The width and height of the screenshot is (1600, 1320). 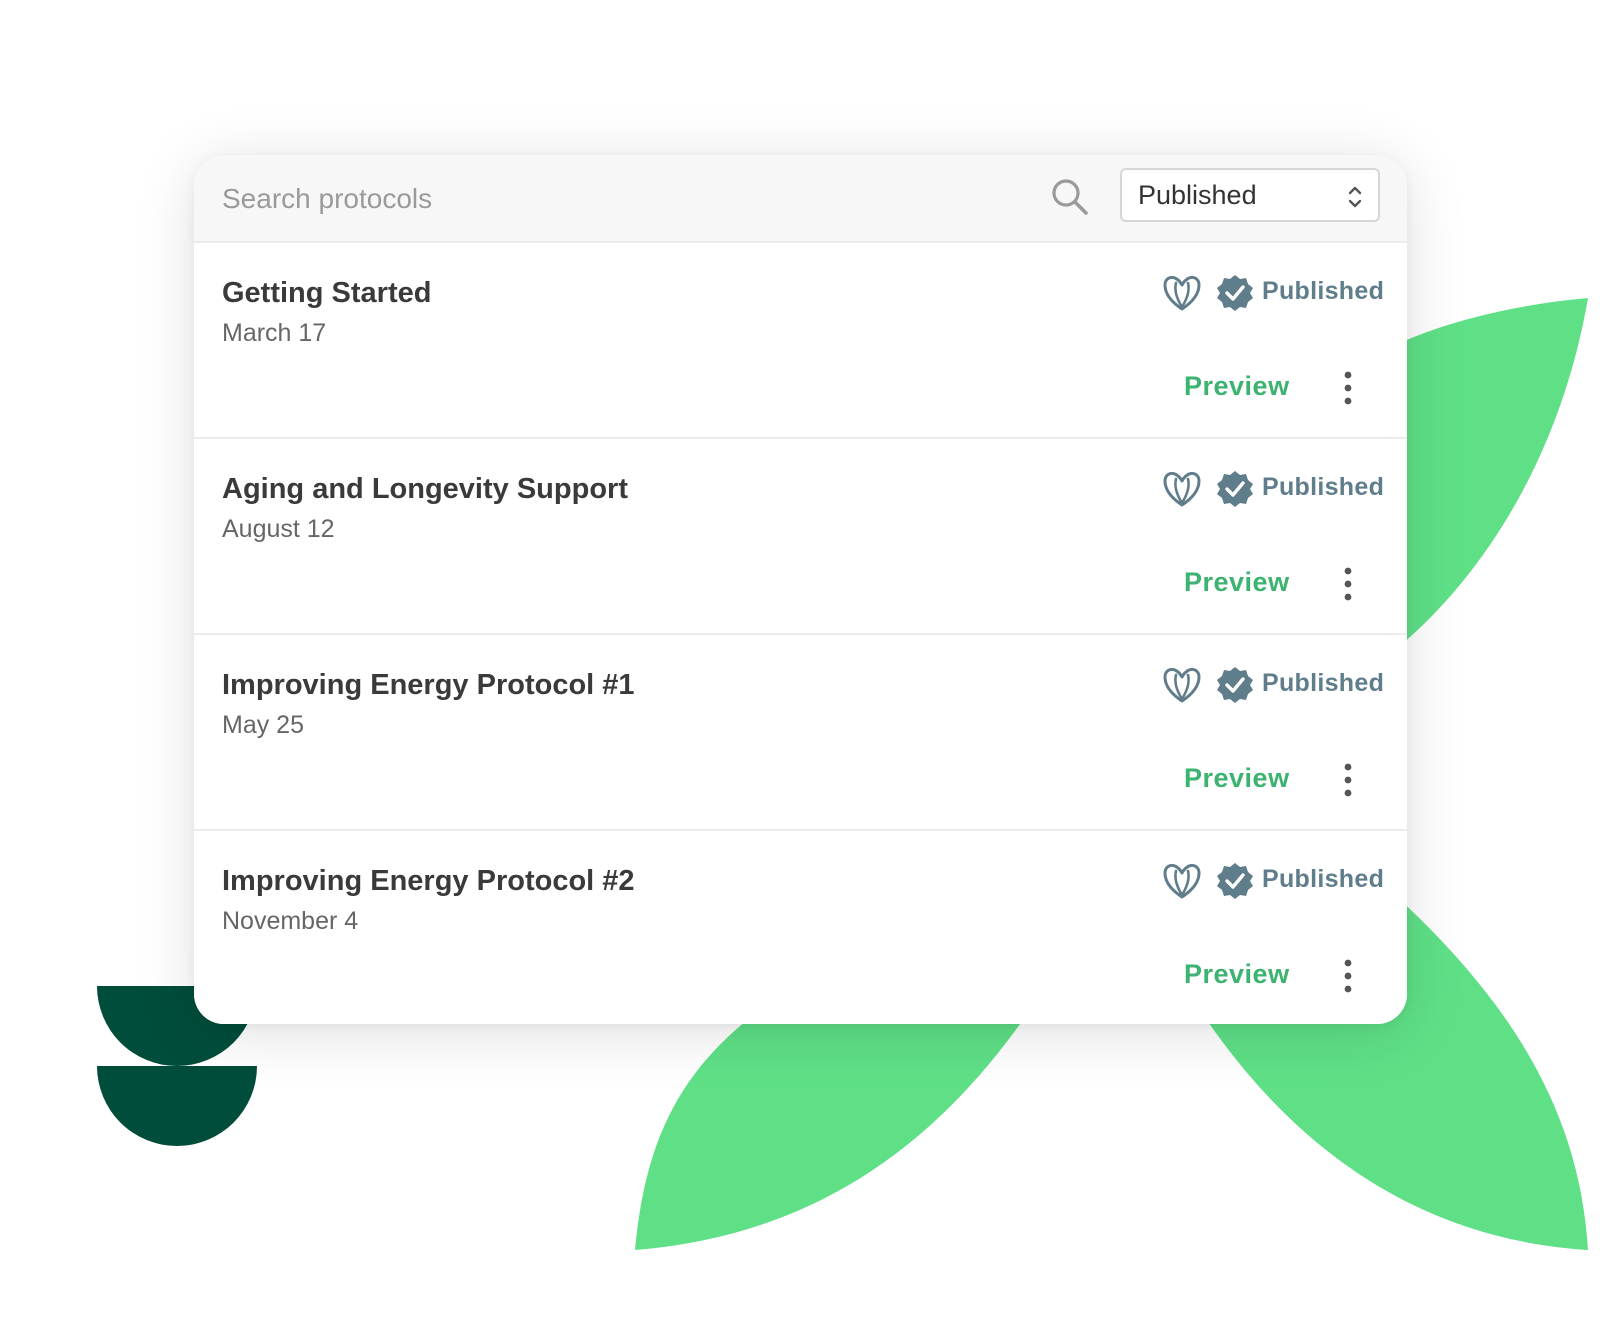 I want to click on protocol-date: August 12, so click(x=278, y=529).